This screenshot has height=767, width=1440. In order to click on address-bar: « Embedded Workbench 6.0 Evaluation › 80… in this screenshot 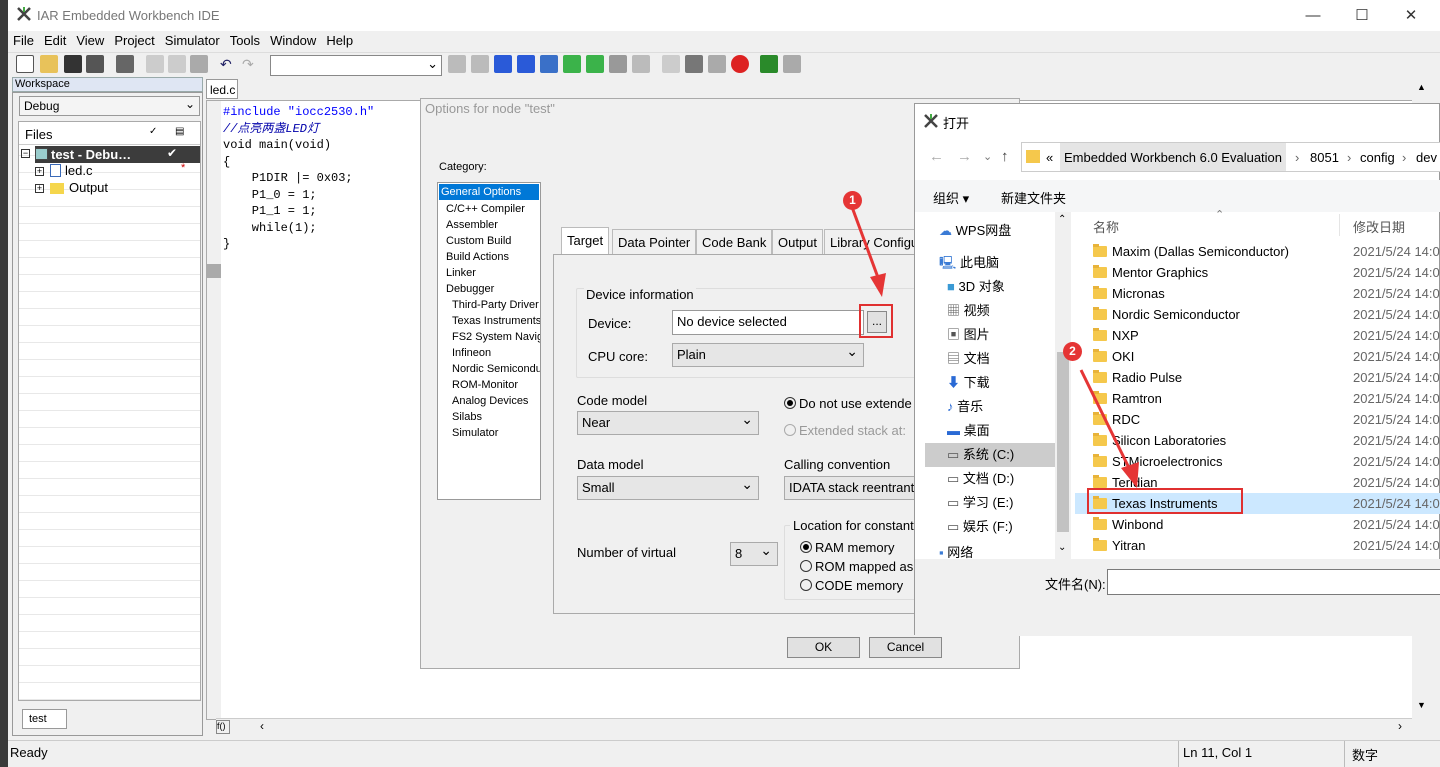, I will do `click(1230, 157)`.